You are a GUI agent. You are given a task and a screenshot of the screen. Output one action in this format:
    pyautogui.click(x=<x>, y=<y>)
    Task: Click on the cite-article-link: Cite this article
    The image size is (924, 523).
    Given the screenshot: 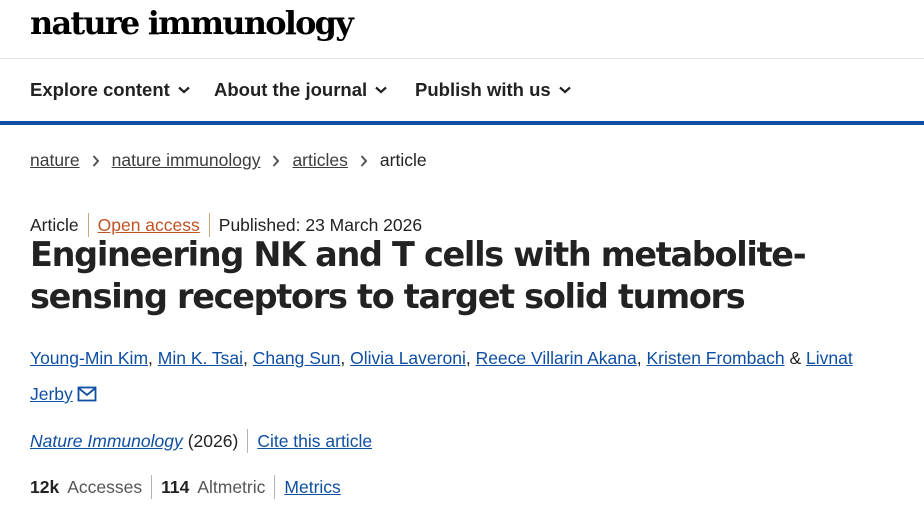 What is the action you would take?
    pyautogui.click(x=314, y=441)
    